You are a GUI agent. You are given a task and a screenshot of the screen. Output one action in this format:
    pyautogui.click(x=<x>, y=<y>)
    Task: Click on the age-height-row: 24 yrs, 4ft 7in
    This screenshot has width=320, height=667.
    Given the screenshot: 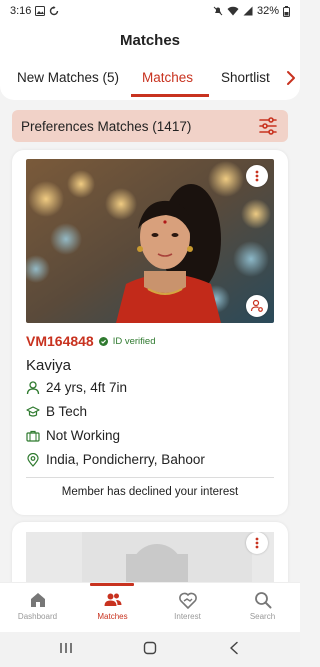 What is the action you would take?
    pyautogui.click(x=76, y=387)
    